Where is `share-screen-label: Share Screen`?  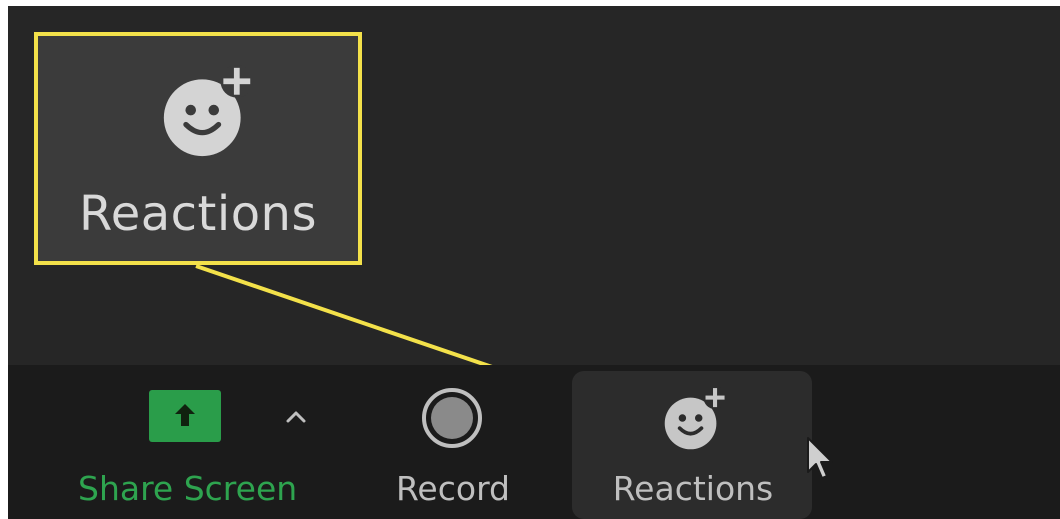 share-screen-label: Share Screen is located at coordinates (188, 488).